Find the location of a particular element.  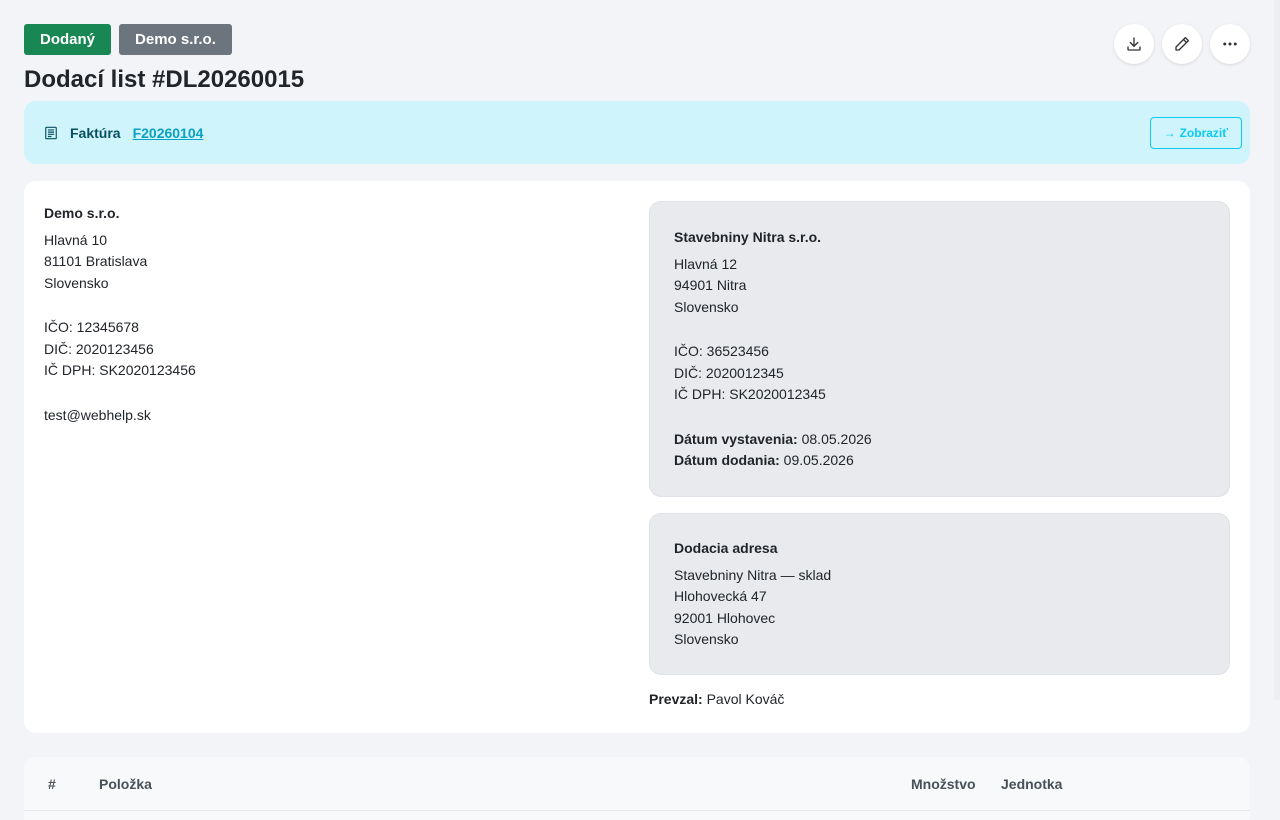

delivery-date-label: Dátum dodania: is located at coordinates (727, 460).